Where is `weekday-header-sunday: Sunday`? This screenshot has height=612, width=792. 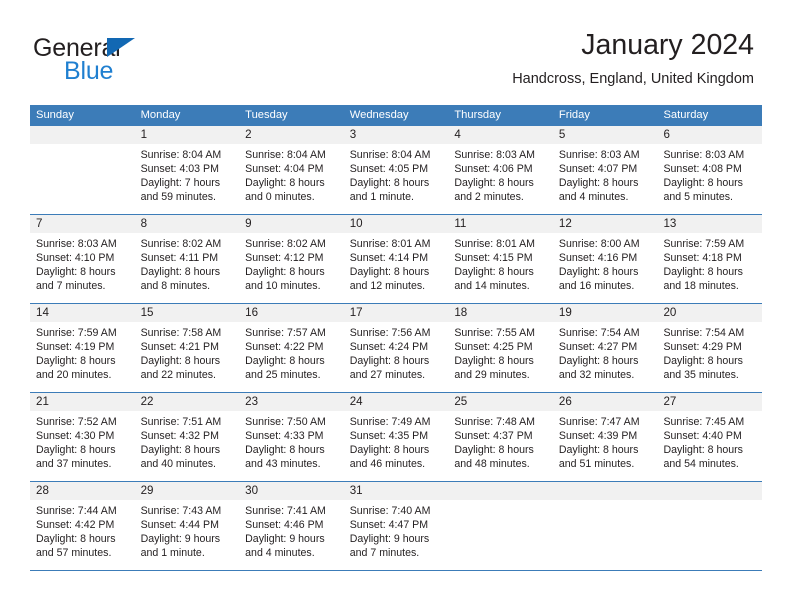
weekday-header-sunday: Sunday is located at coordinates (55, 115).